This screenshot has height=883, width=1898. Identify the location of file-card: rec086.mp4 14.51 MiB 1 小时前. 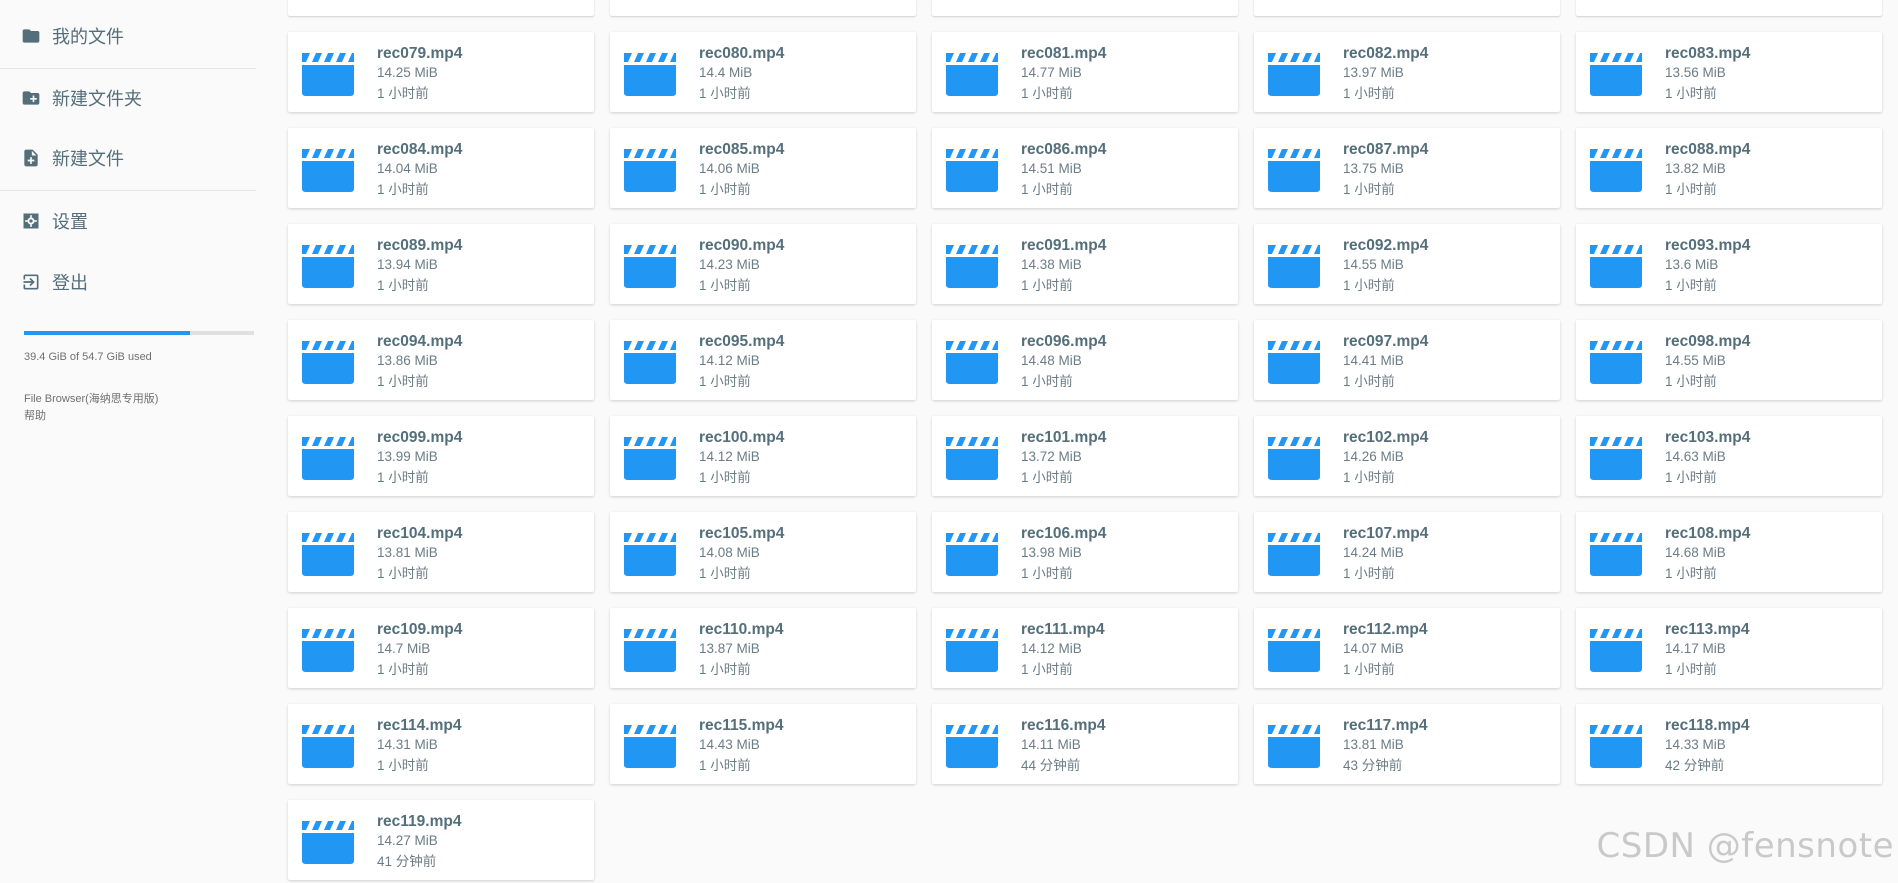
(1085, 168).